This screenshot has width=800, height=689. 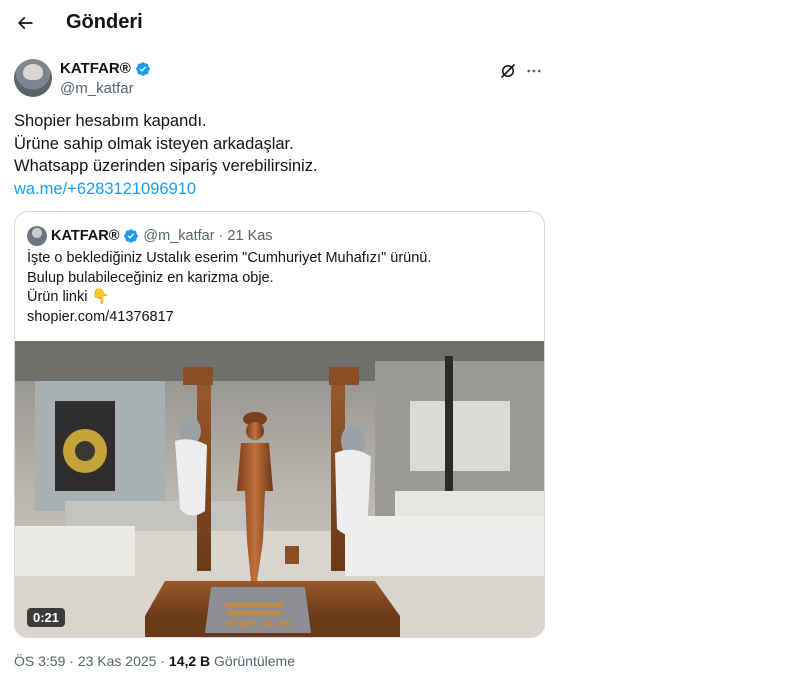 What do you see at coordinates (46, 617) in the screenshot?
I see `video-duration-badge: 0:21` at bounding box center [46, 617].